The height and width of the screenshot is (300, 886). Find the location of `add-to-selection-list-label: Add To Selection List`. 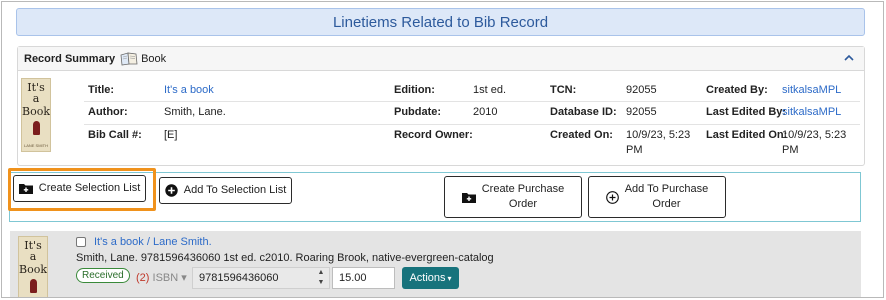

add-to-selection-list-label: Add To Selection List is located at coordinates (235, 190).